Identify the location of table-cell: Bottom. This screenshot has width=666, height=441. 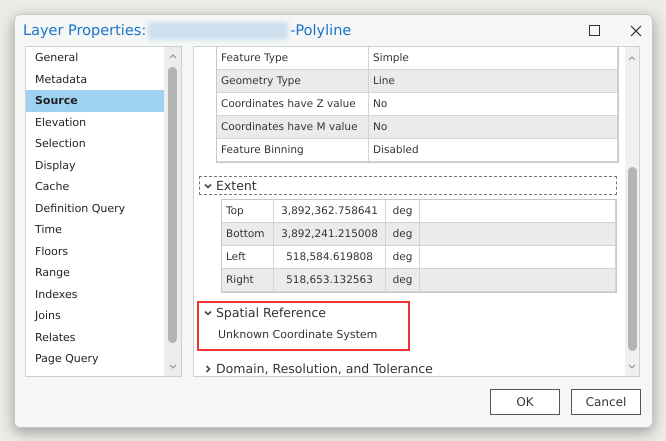
(248, 234).